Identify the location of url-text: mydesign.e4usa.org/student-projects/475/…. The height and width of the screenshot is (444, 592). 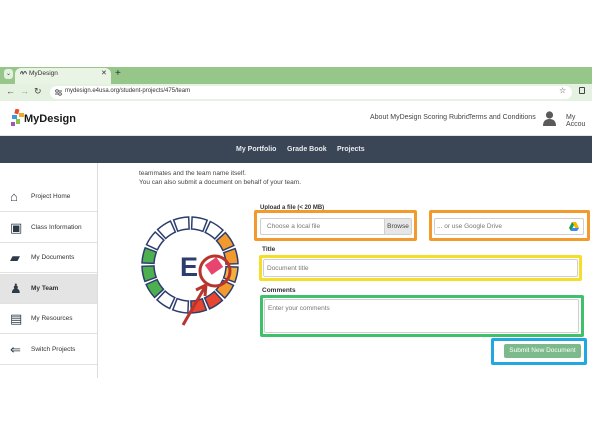
(128, 91).